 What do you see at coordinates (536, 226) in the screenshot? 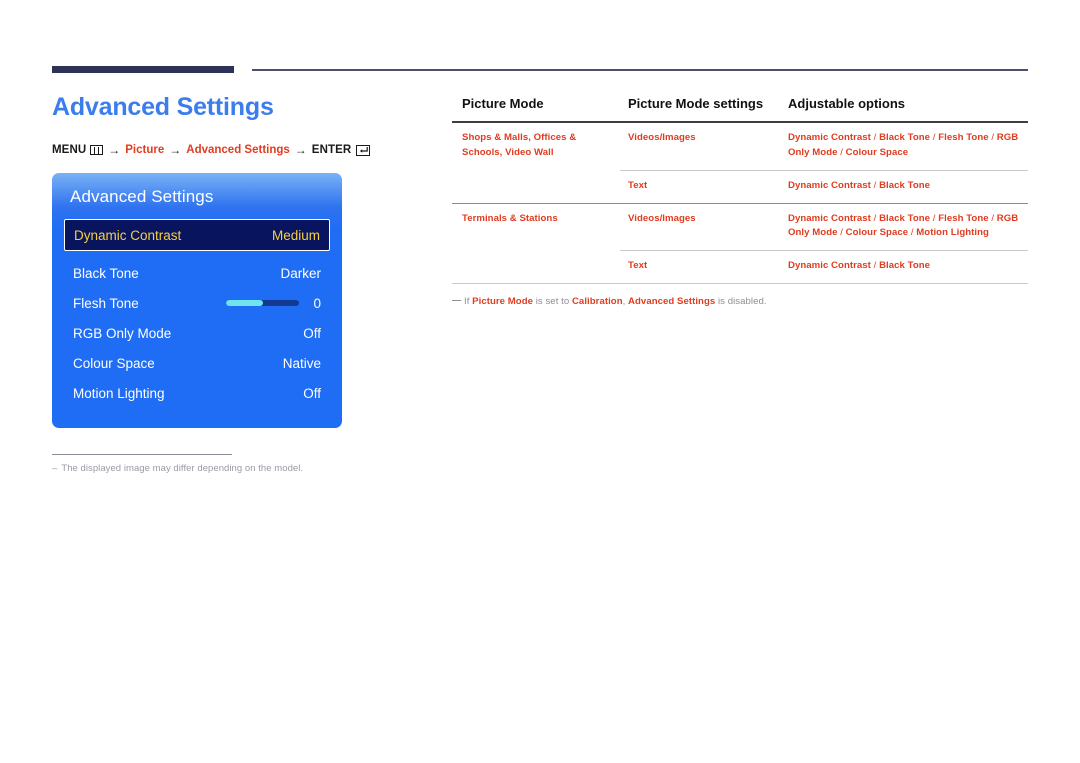
I see `cell-picture-mode: Terminals & Stations` at bounding box center [536, 226].